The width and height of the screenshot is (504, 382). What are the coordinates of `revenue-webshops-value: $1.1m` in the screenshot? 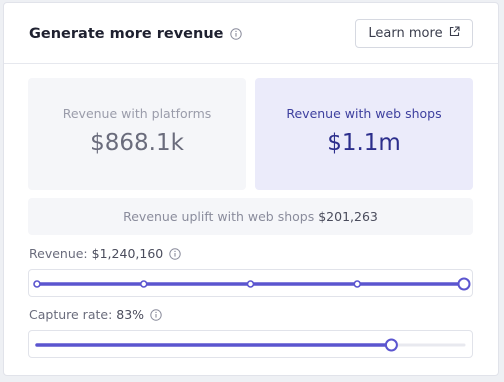 It's located at (364, 143).